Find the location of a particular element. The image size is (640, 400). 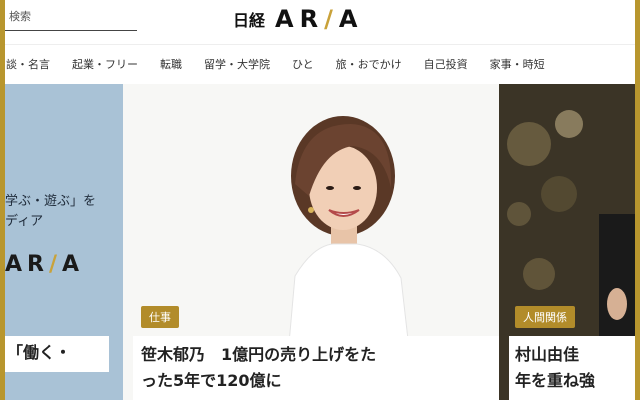

nav-item-career-change: 転職 is located at coordinates (171, 64).